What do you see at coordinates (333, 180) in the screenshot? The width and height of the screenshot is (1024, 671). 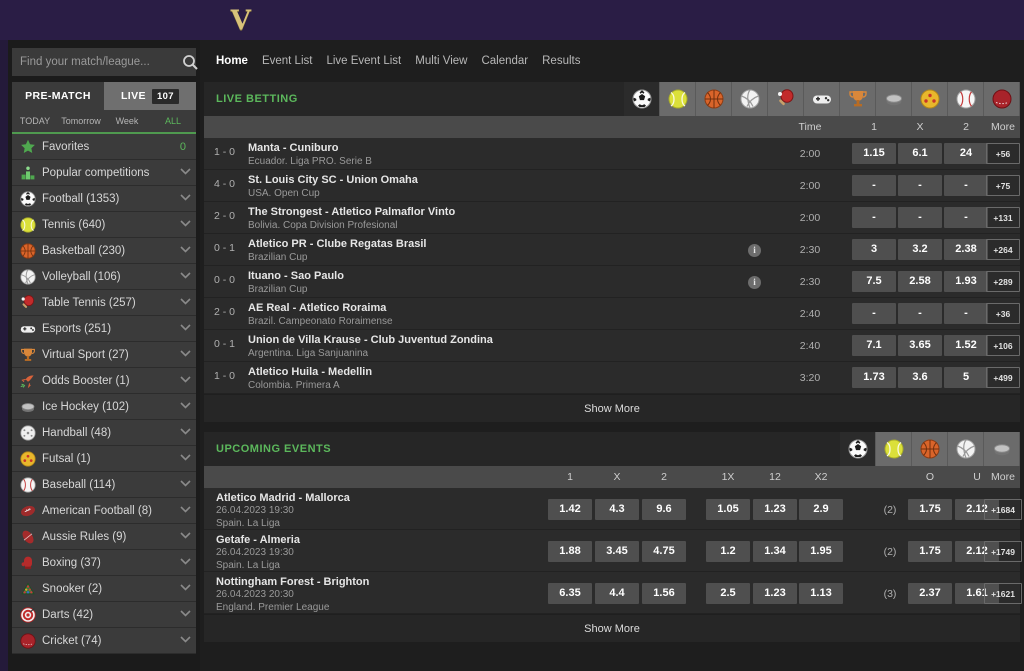 I see `event-teams: St. Louis City SC - Union Omaha` at bounding box center [333, 180].